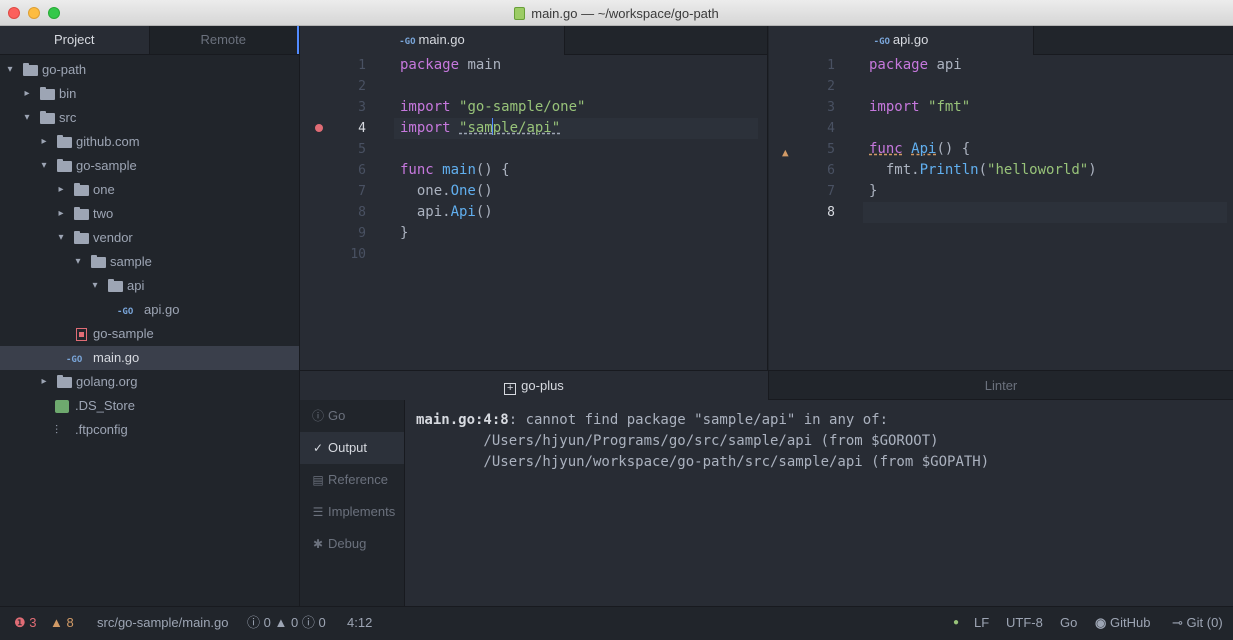 The image size is (1233, 640). Describe the element at coordinates (149, 190) in the screenshot. I see `tree-item: ▸ one` at that location.